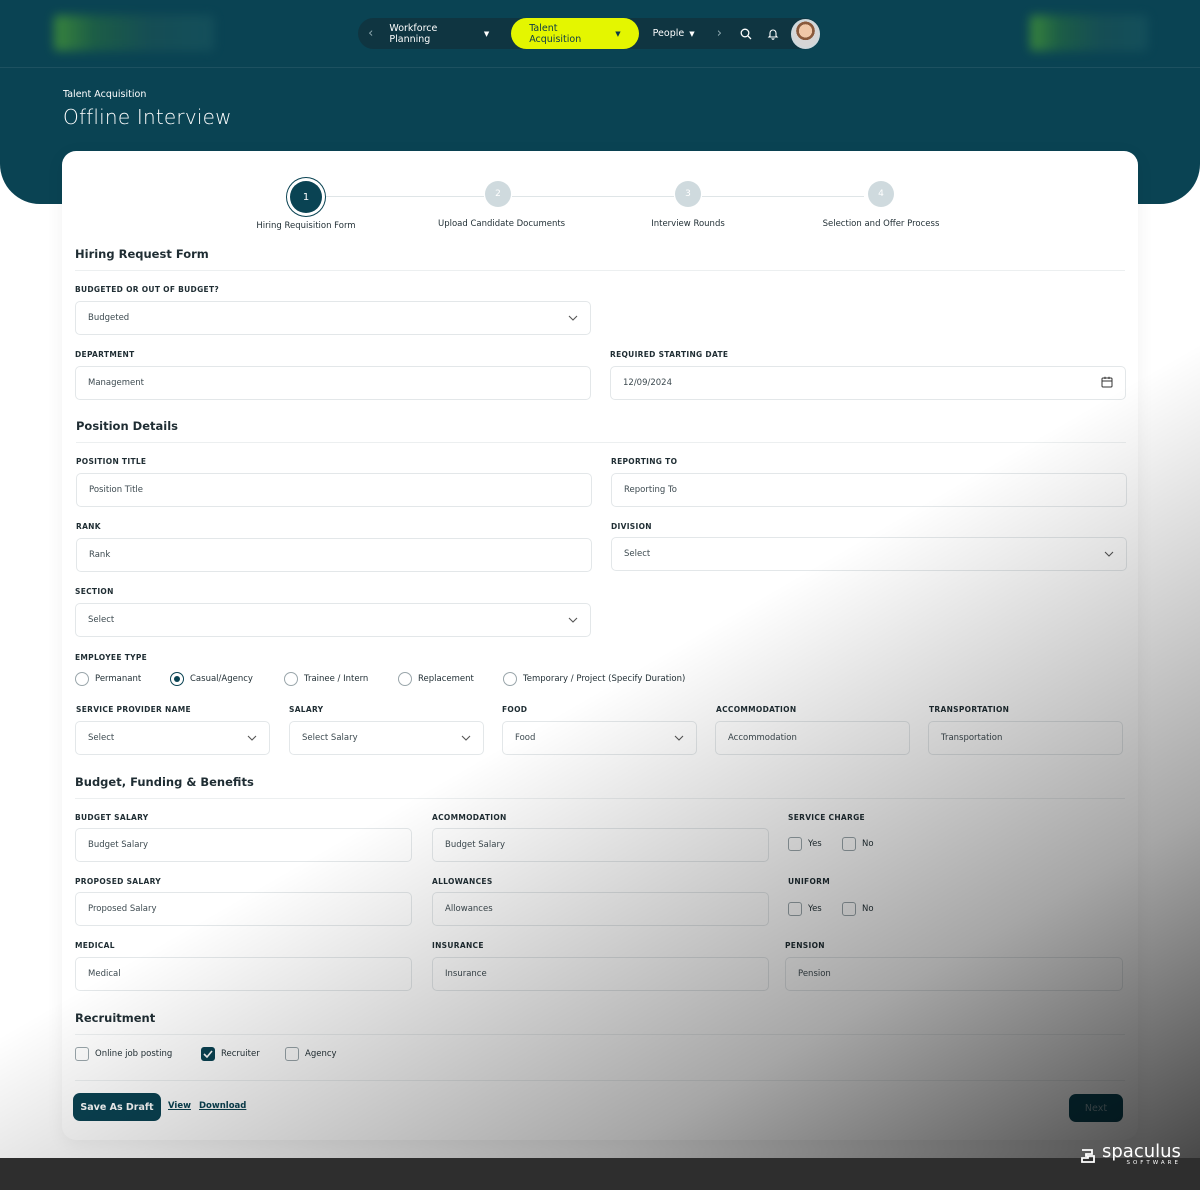 This screenshot has height=1190, width=1200. What do you see at coordinates (502, 205) in the screenshot?
I see `step-upload-documents: 2 Upload Candidate Documents` at bounding box center [502, 205].